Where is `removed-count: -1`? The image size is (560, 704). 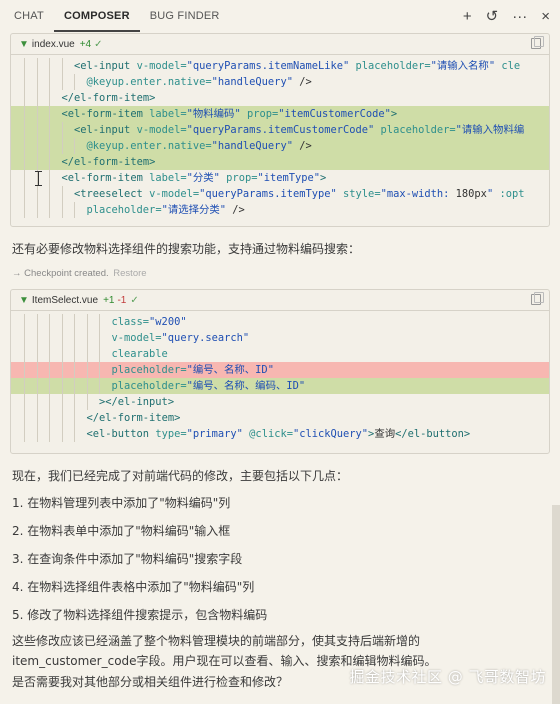 removed-count: -1 is located at coordinates (122, 300).